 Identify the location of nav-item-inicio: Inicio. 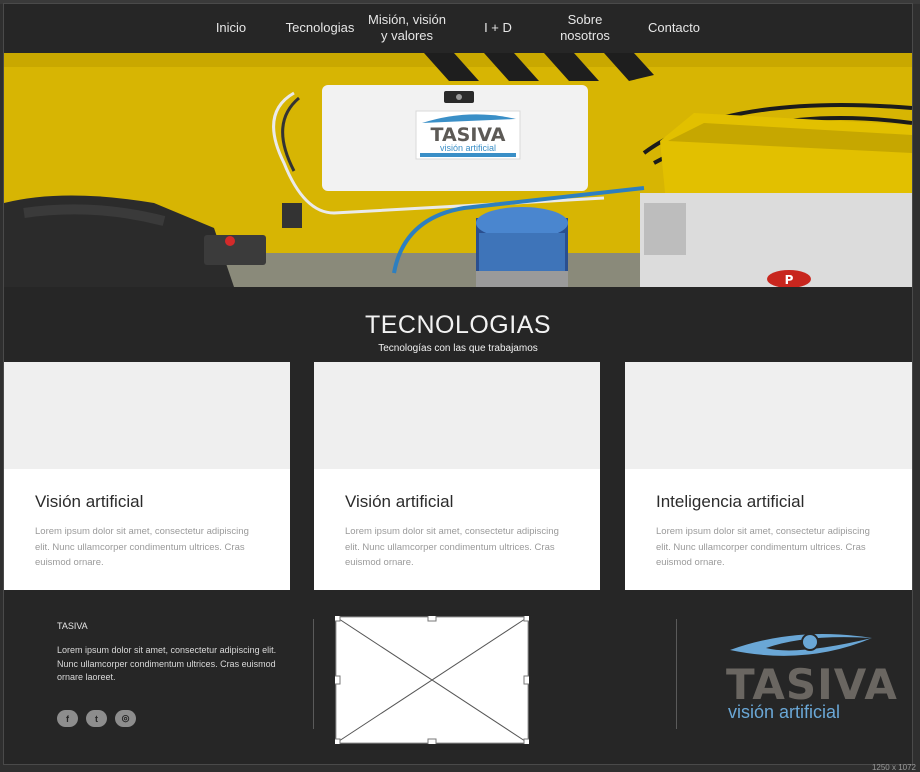
(231, 28).